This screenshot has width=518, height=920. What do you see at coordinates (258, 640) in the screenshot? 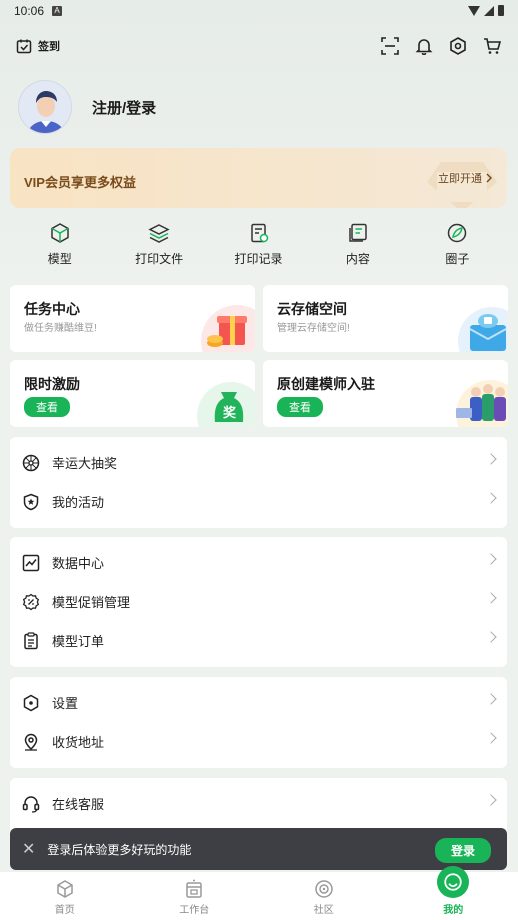
I see `list-item-model-order: 模型订单` at bounding box center [258, 640].